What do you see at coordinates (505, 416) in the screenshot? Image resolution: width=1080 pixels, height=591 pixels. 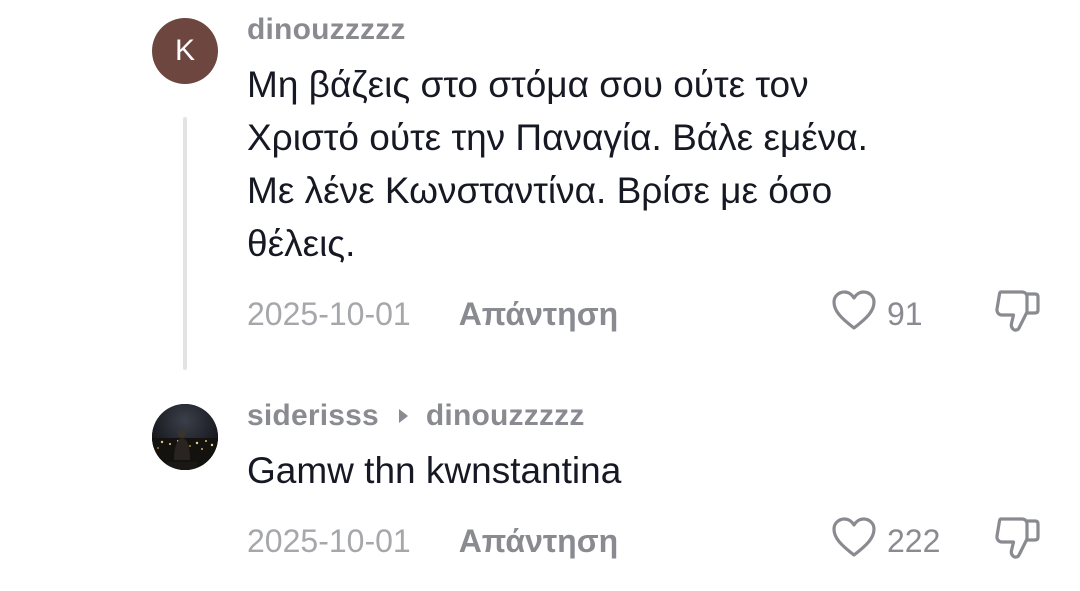 I see `reply-to-username: dinouzzzzz` at bounding box center [505, 416].